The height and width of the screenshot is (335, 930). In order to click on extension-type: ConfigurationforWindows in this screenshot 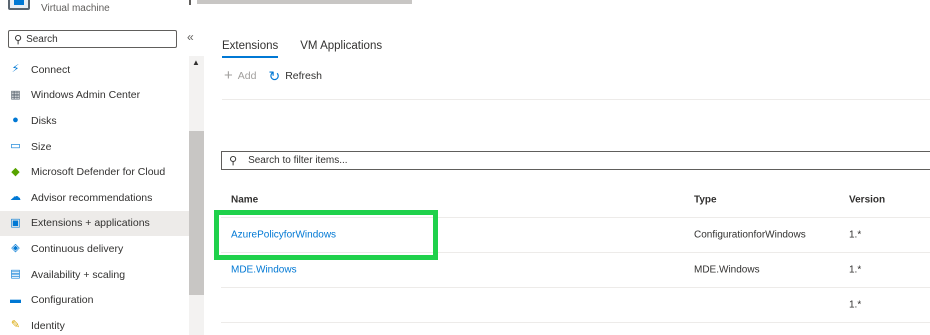, I will do `click(750, 235)`.